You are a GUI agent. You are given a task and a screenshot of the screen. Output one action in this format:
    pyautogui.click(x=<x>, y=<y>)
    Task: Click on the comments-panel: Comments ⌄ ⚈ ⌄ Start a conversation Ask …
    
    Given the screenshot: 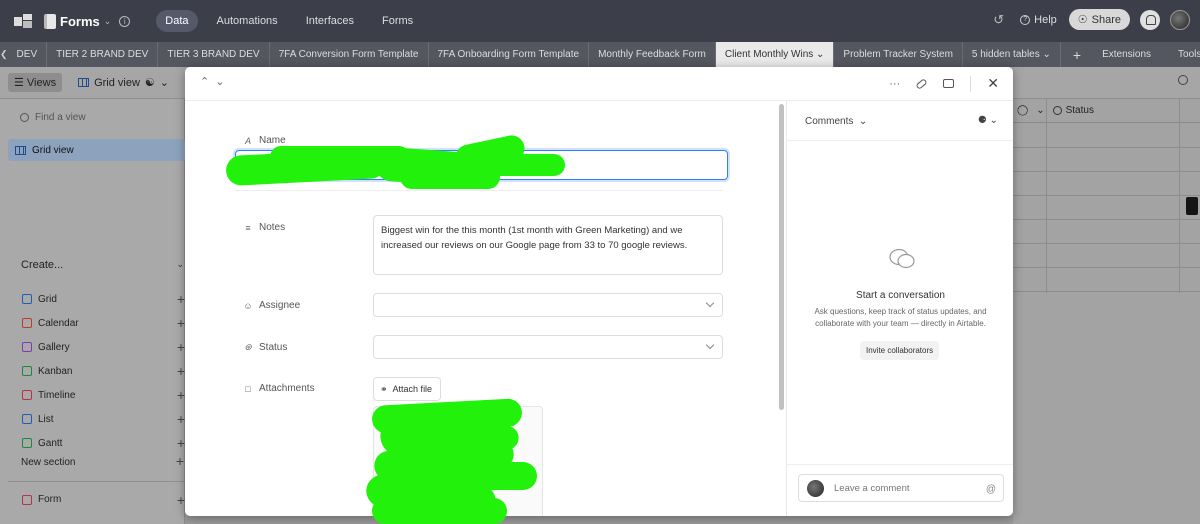 What is the action you would take?
    pyautogui.click(x=899, y=308)
    